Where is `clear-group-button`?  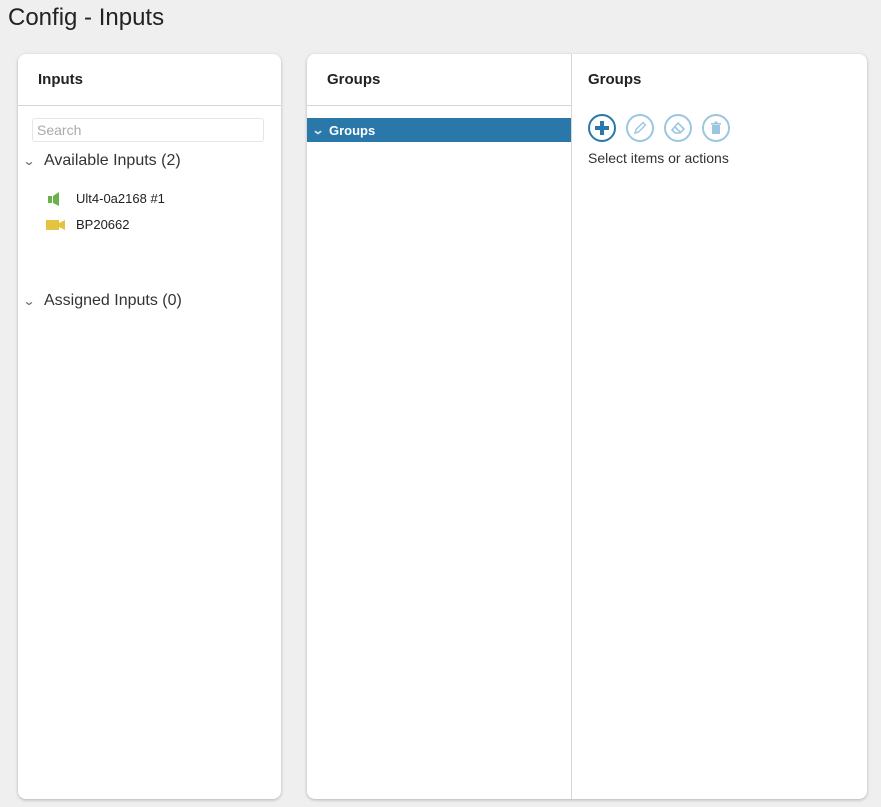 clear-group-button is located at coordinates (678, 128).